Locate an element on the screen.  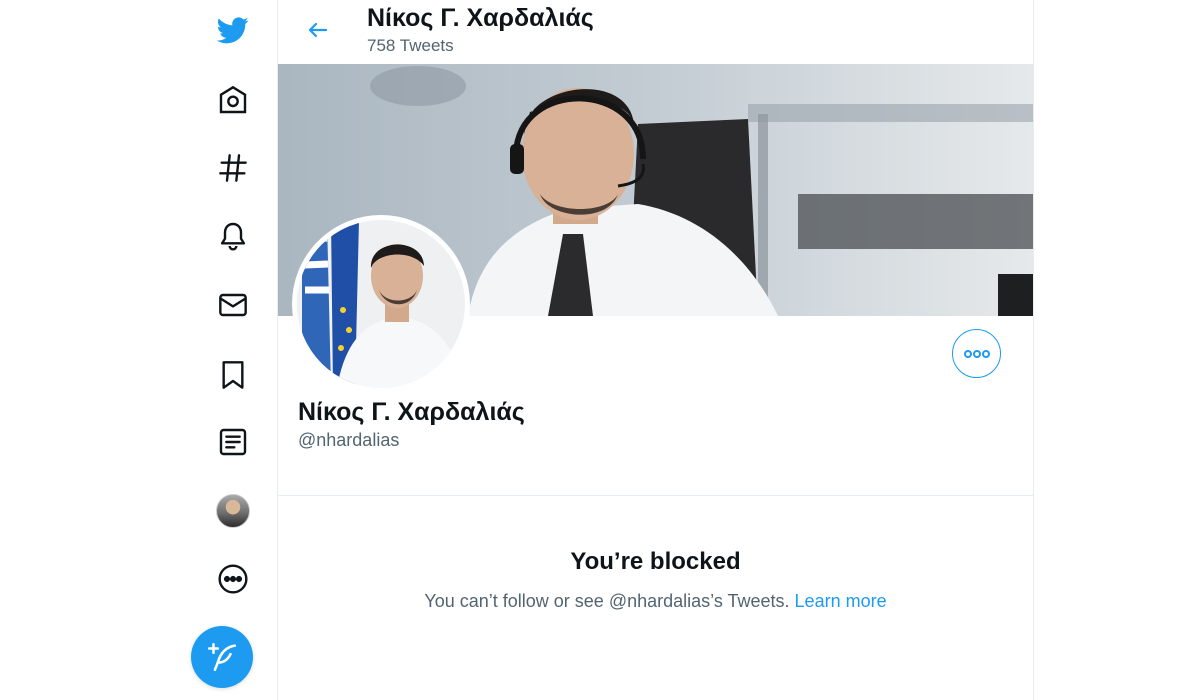
twitter-logo-button is located at coordinates (233, 30).